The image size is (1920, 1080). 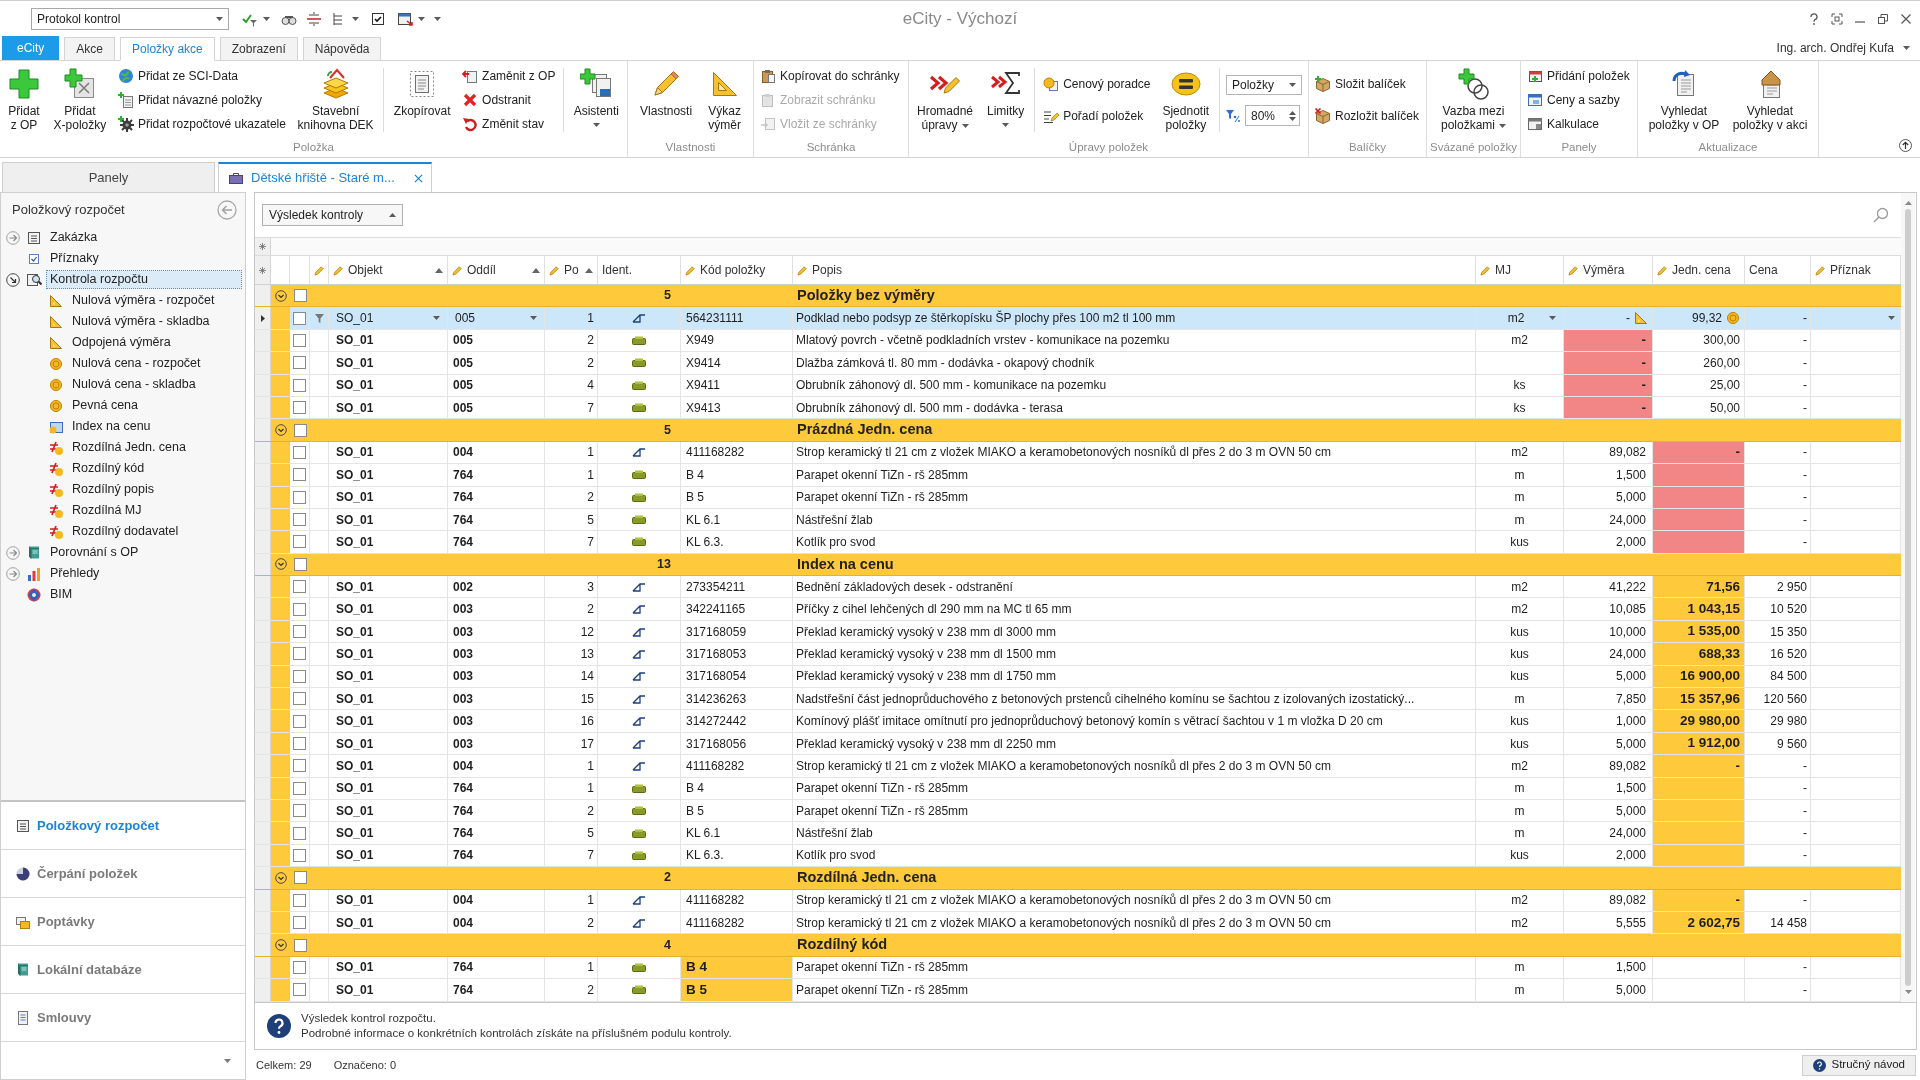 I want to click on ribbon-button: Zkopírovat, so click(x=422, y=100).